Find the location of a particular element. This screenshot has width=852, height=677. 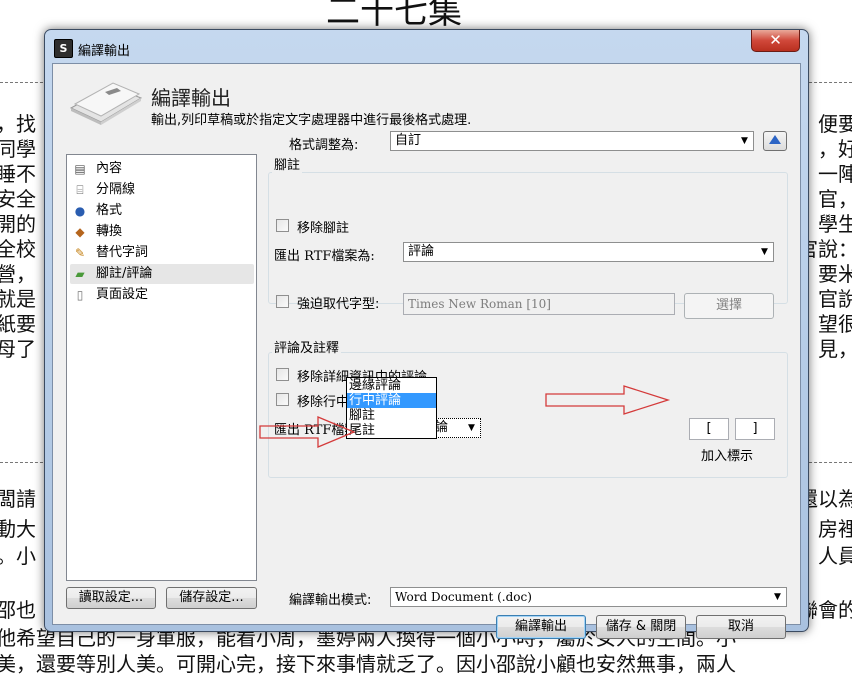

choose-font-button: 選擇 is located at coordinates (729, 306).